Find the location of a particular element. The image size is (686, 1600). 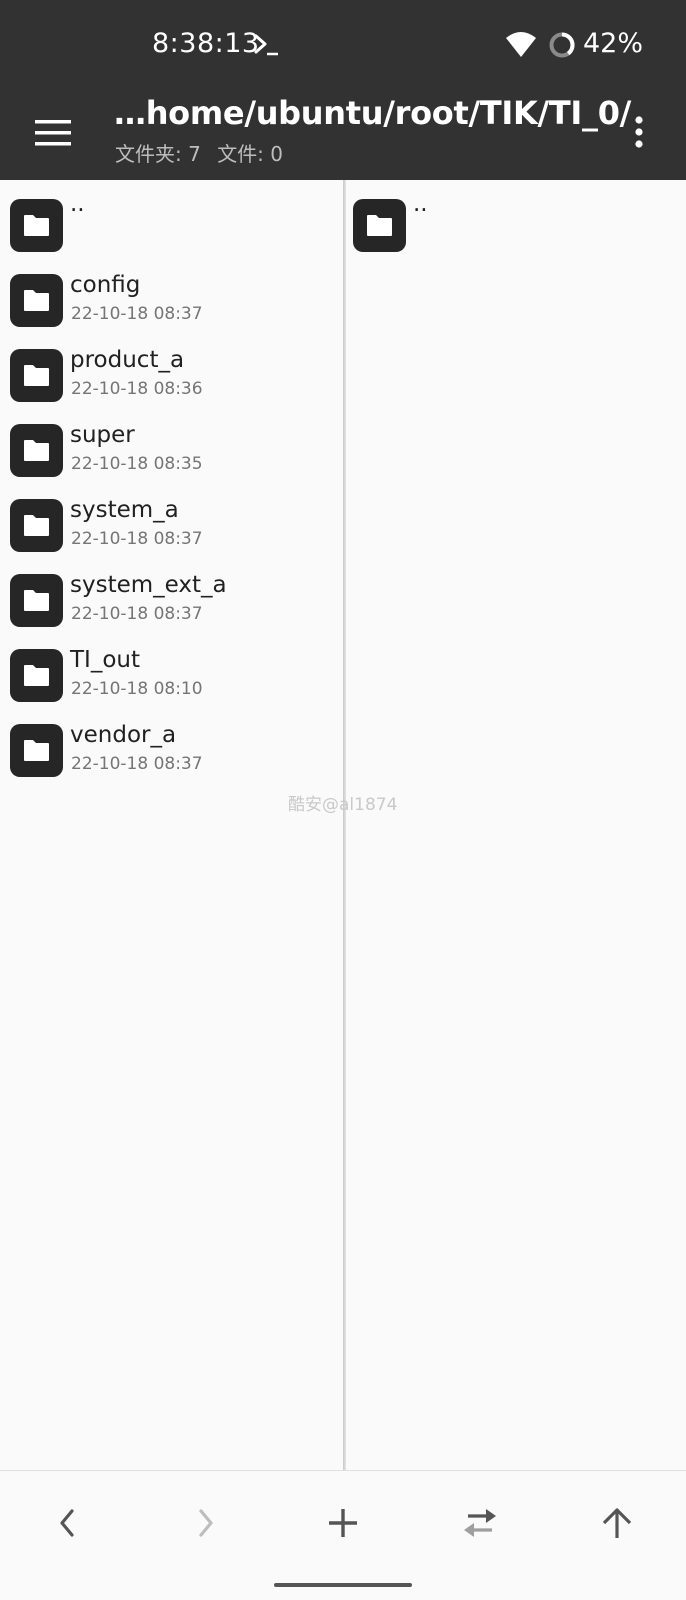

item-name: super is located at coordinates (102, 435).